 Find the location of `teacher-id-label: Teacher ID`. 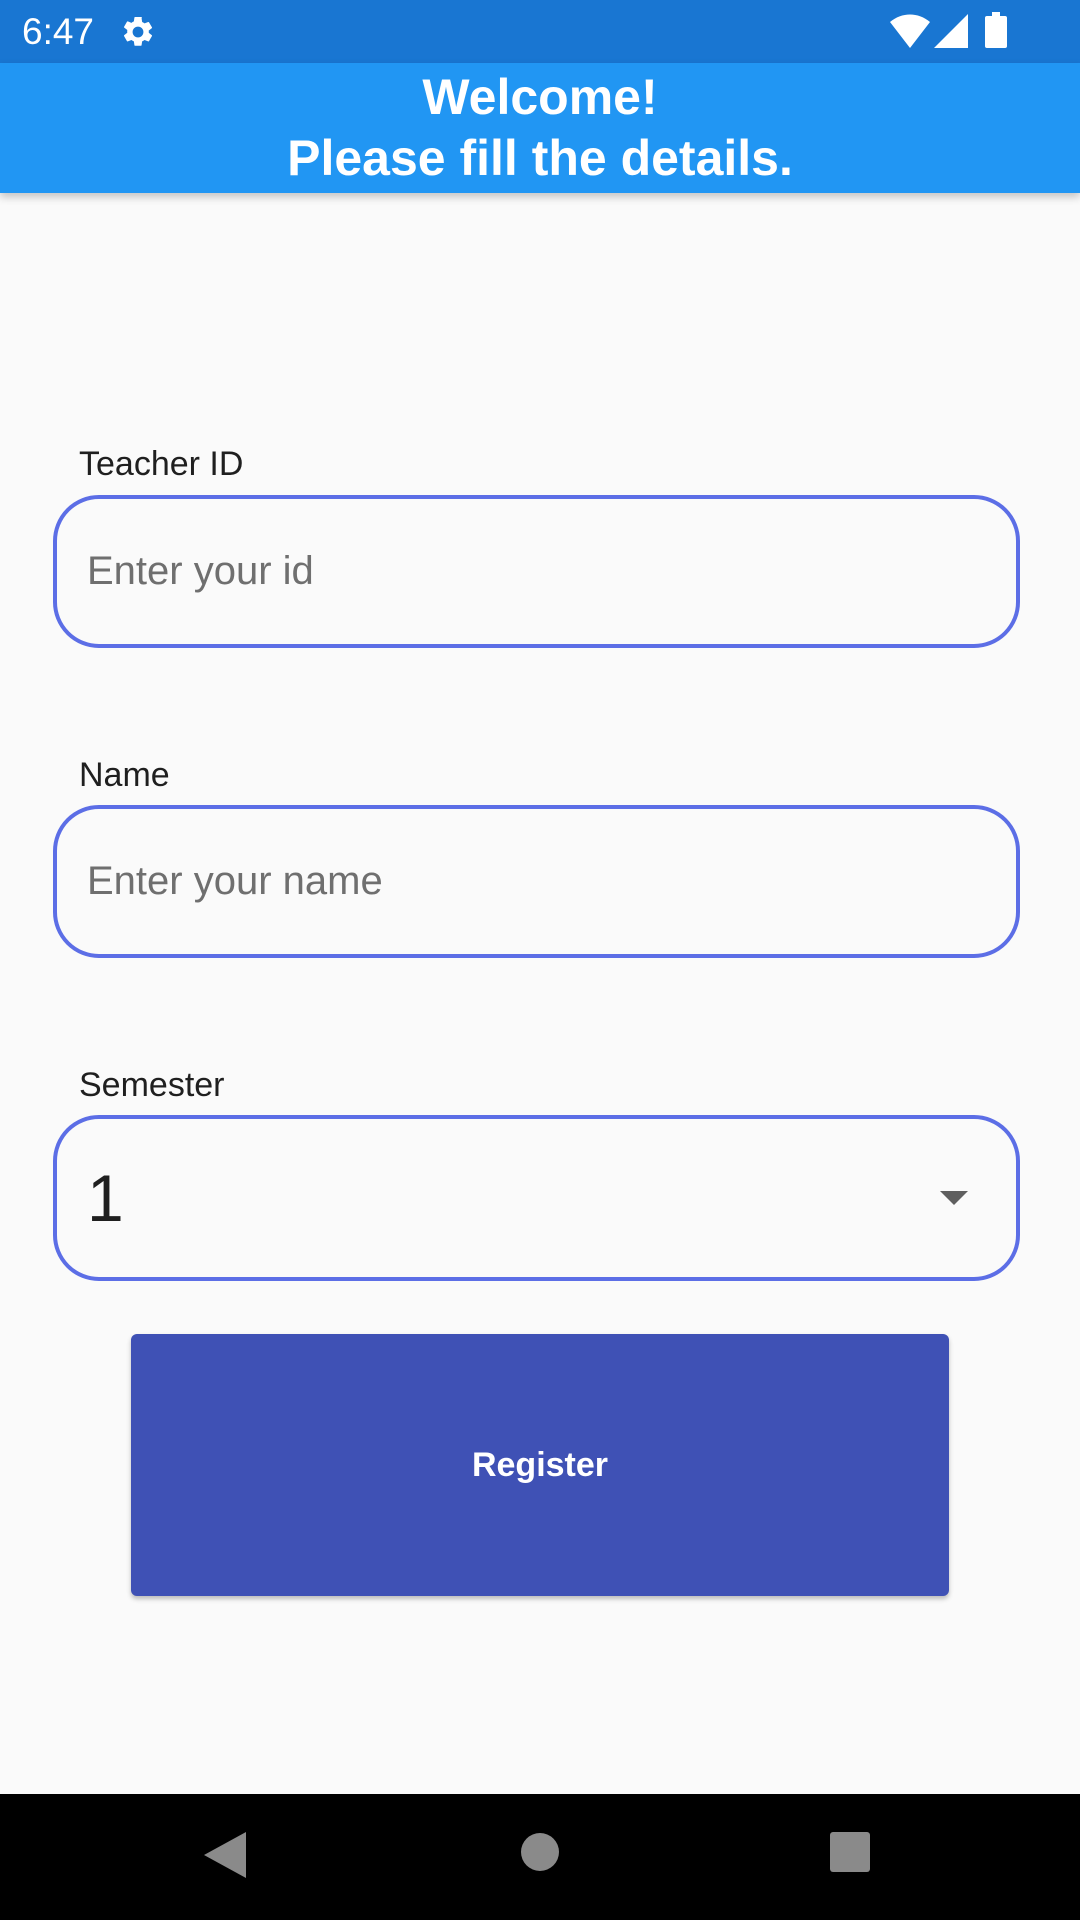

teacher-id-label: Teacher ID is located at coordinates (161, 464).